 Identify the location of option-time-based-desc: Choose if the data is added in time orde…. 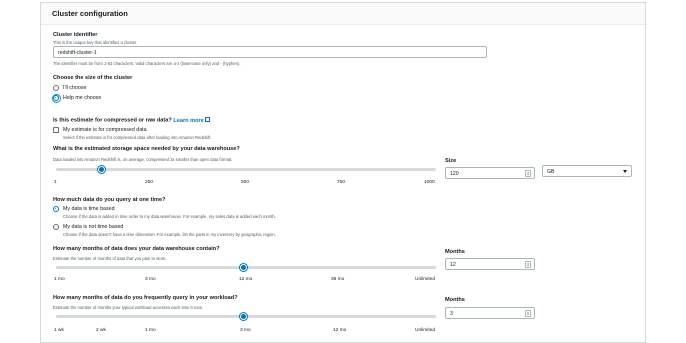
(169, 216).